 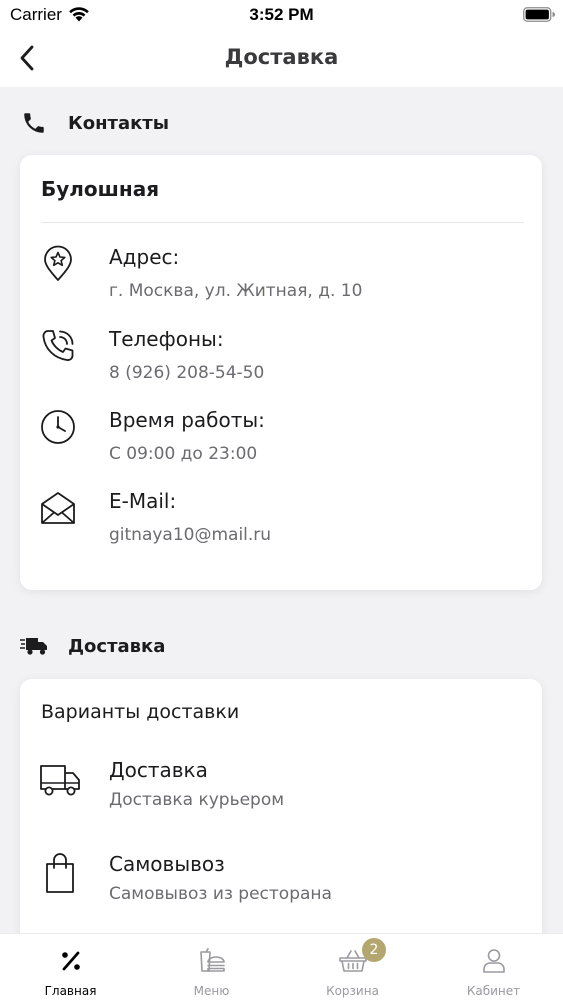 I want to click on contact-item-hours: Время работы: С 09:00 до 23:00, so click(x=281, y=440).